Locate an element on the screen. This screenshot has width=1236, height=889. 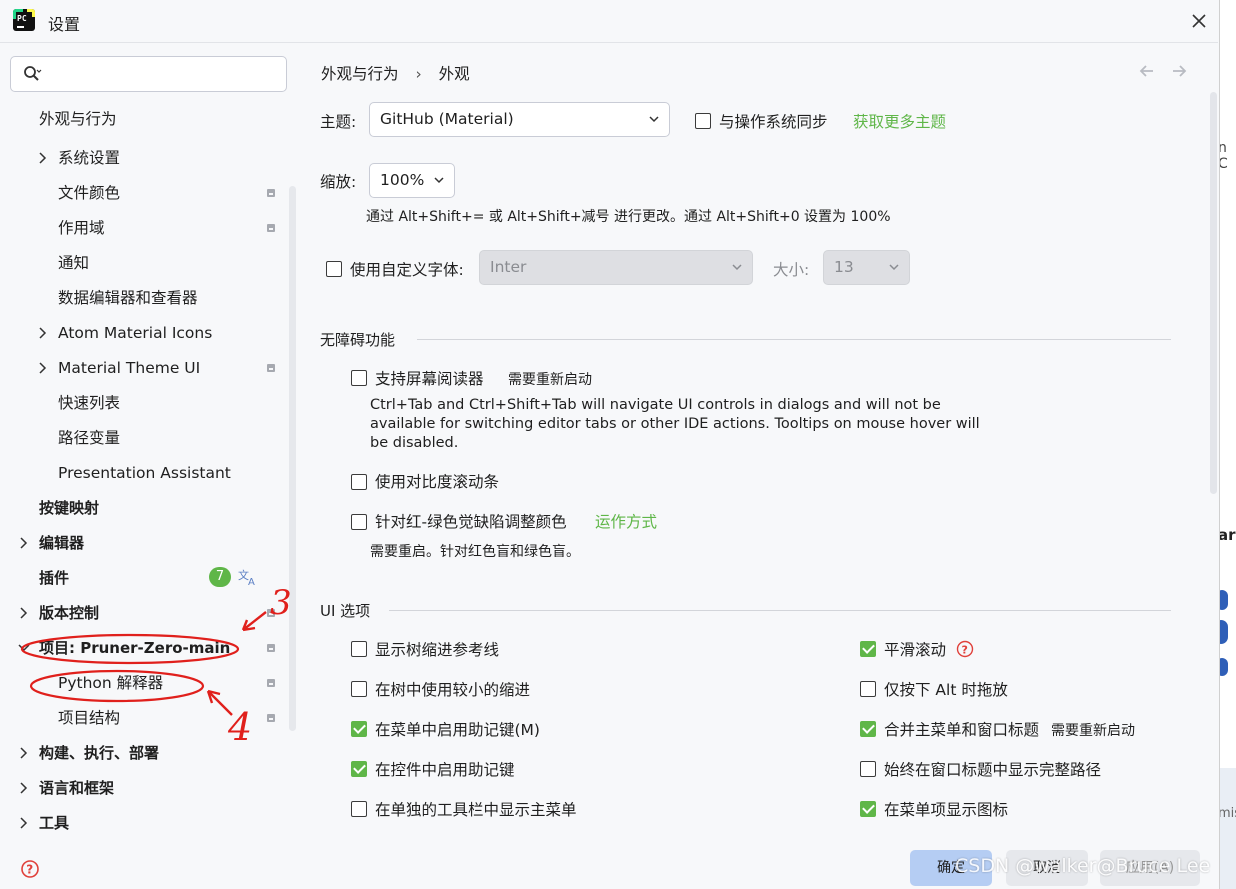
zoom-label: 缩放: is located at coordinates (338, 182).